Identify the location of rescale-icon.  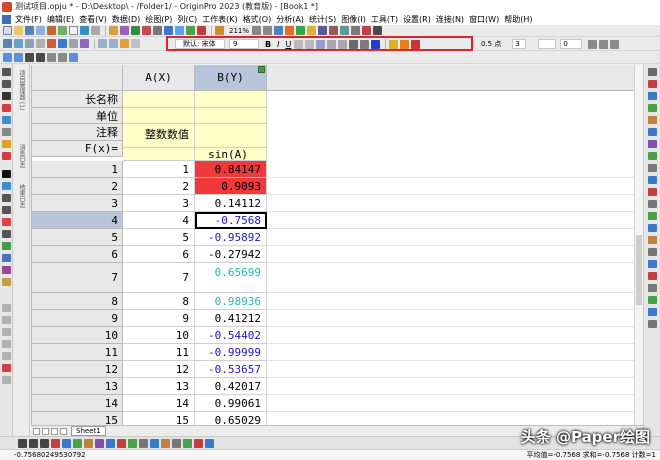
(6, 380).